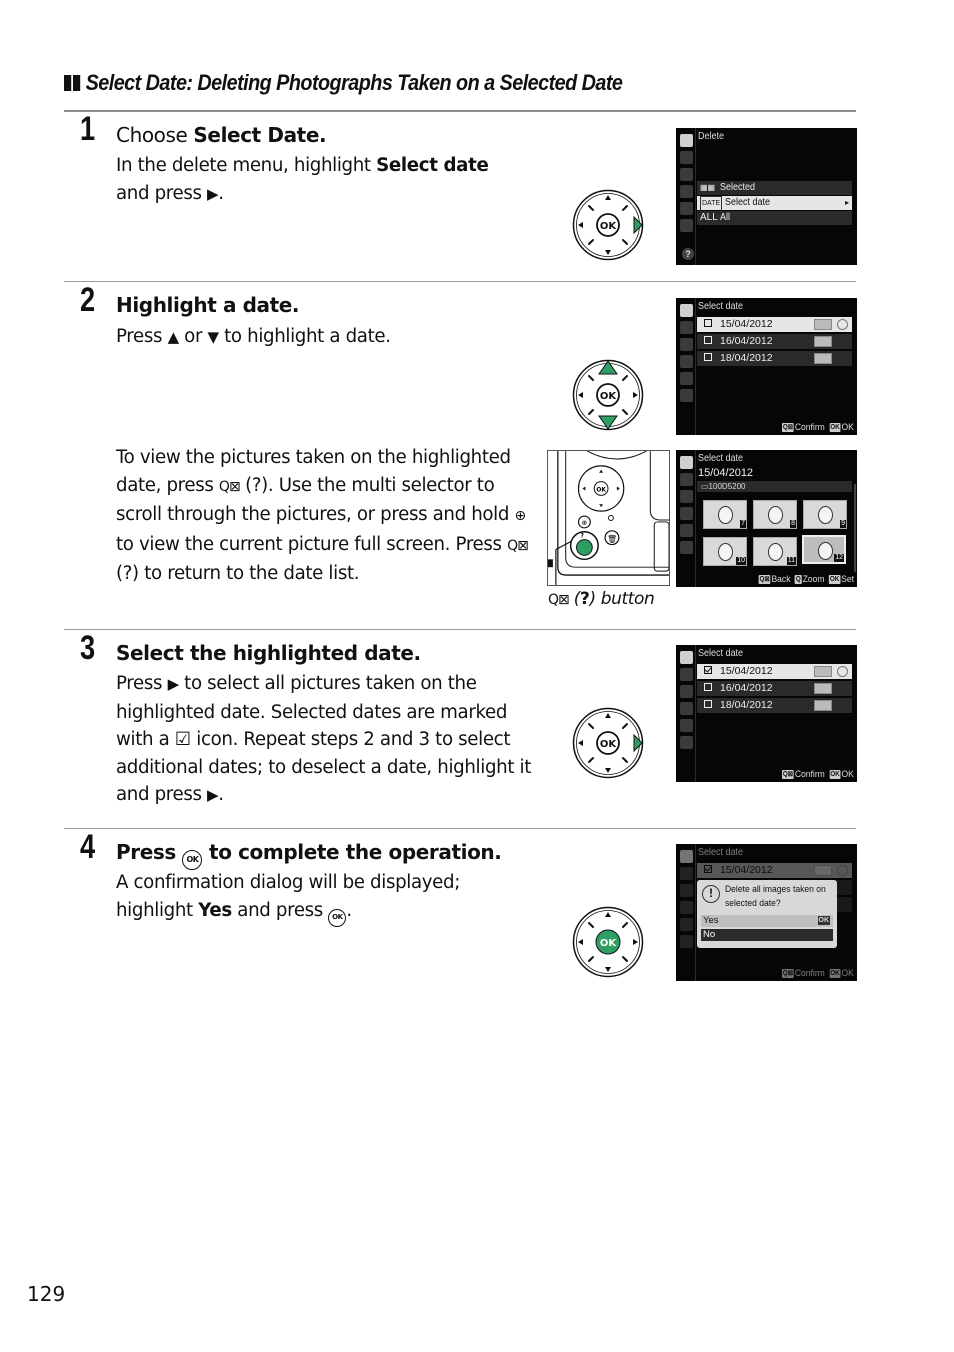 The height and width of the screenshot is (1352, 954). Describe the element at coordinates (774, 486) in the screenshot. I see `folder-label: ▭100D5200` at that location.